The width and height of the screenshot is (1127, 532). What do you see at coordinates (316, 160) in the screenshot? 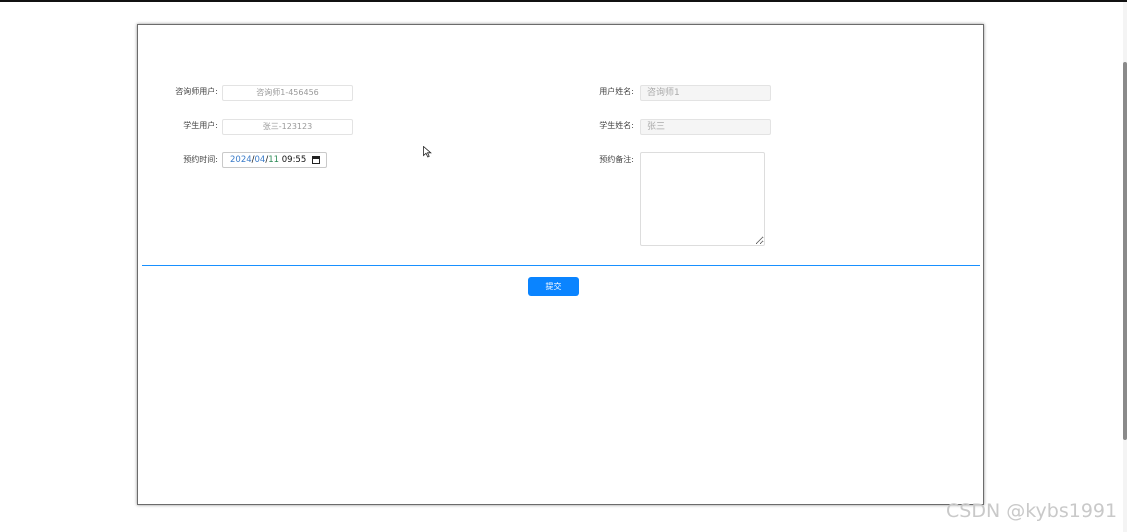
I see `calendar-icon` at bounding box center [316, 160].